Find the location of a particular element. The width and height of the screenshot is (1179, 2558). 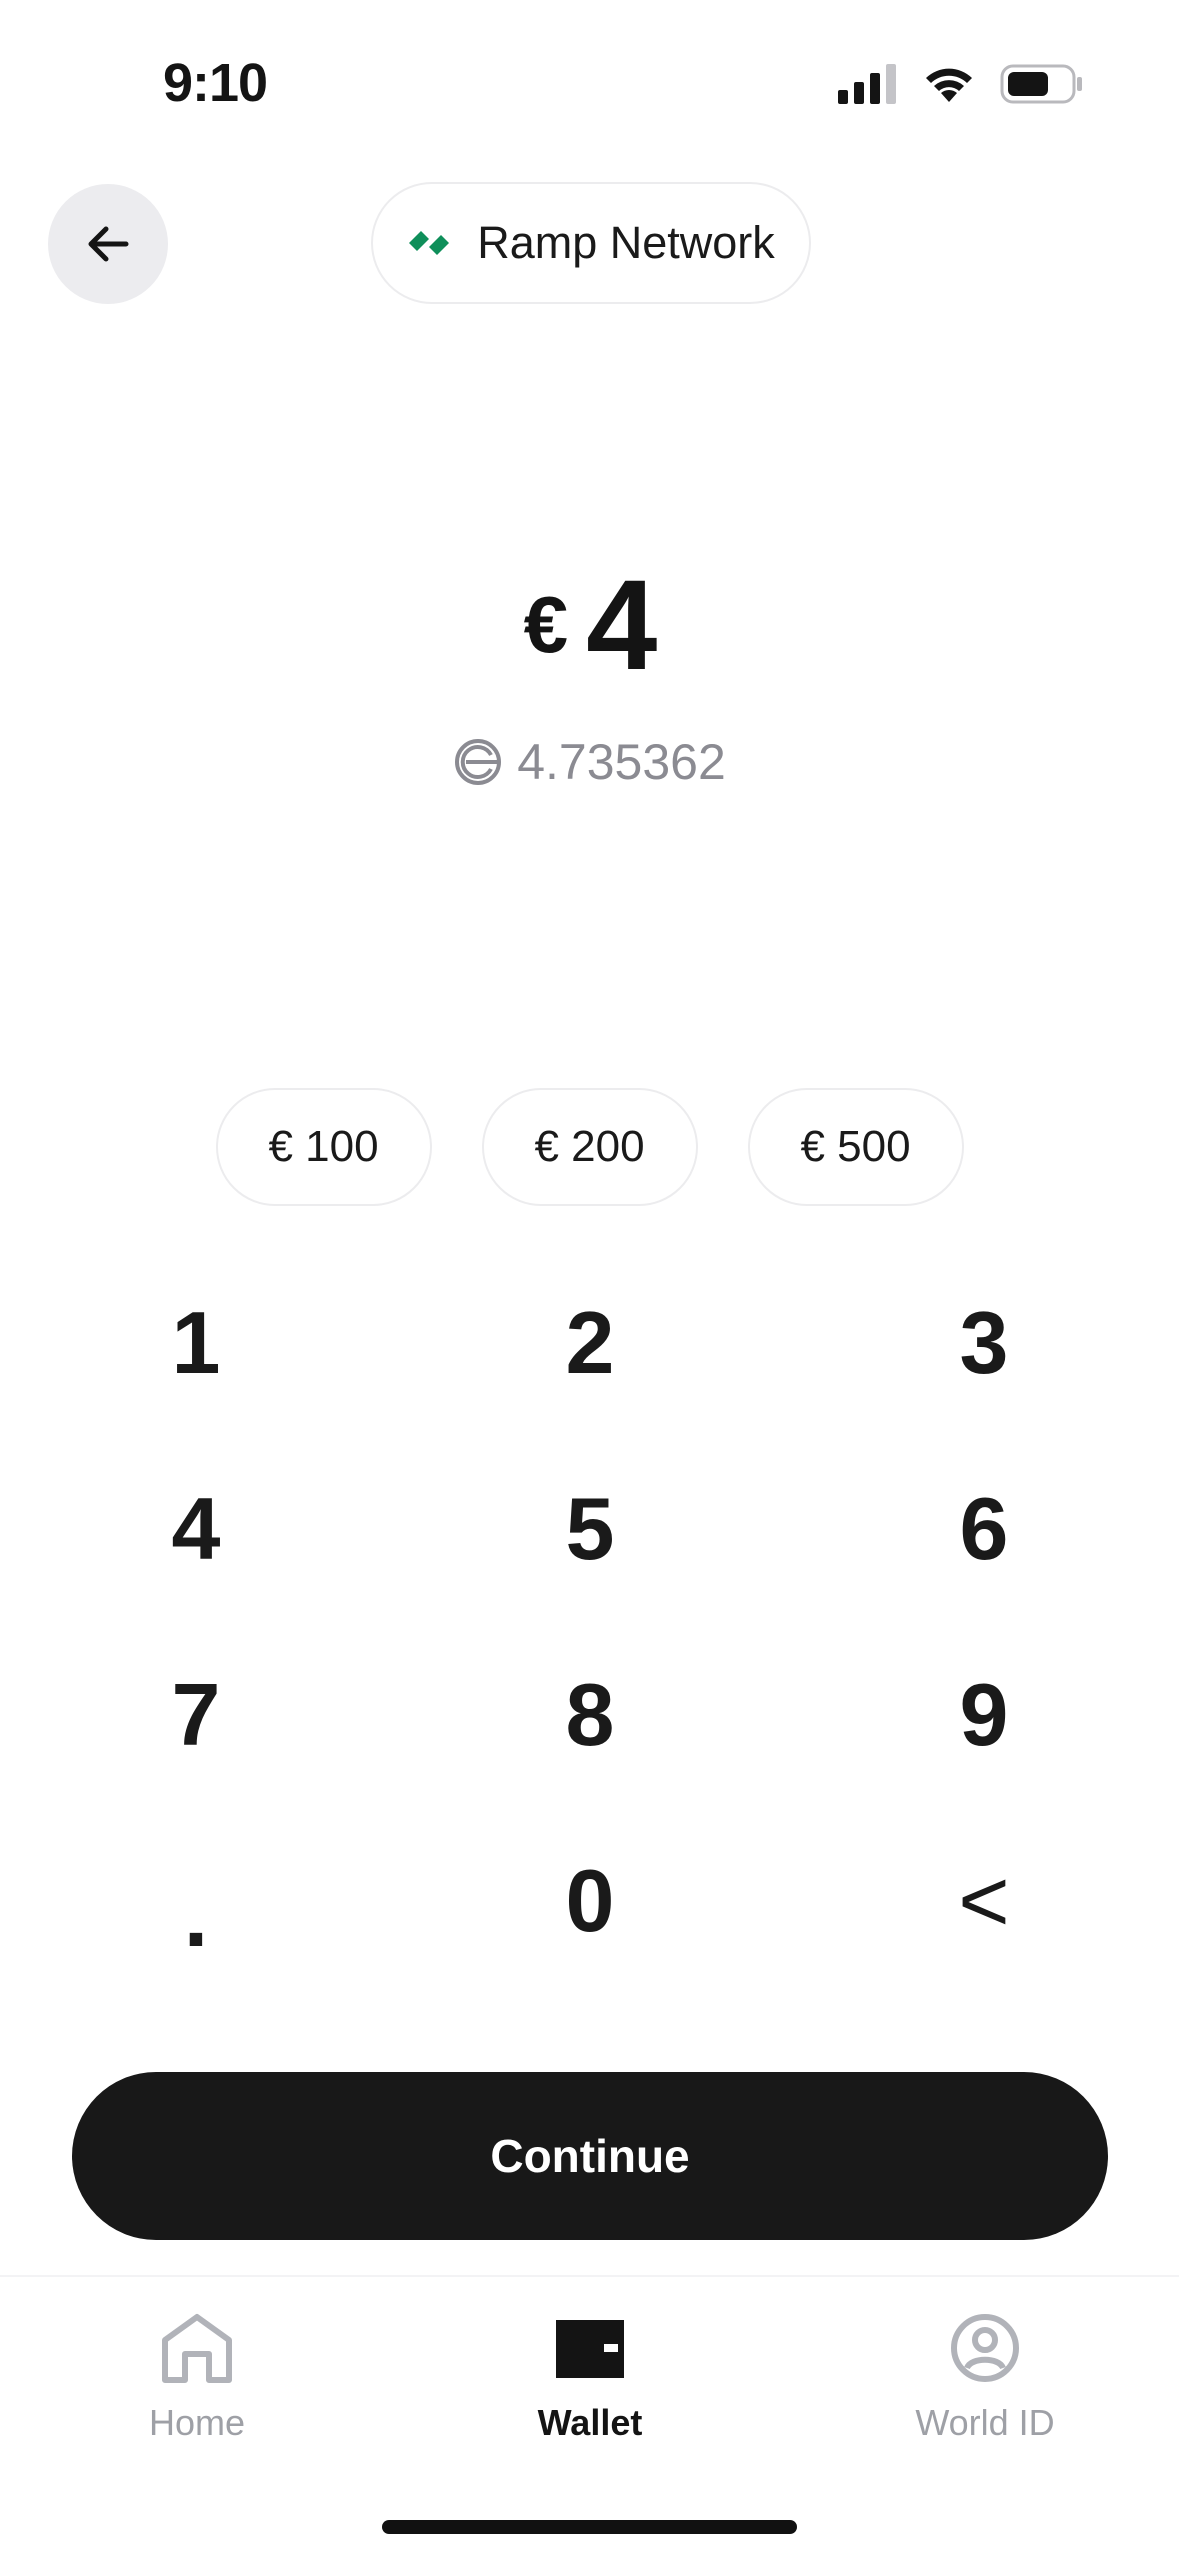

key-backspace: < is located at coordinates (984, 1901).